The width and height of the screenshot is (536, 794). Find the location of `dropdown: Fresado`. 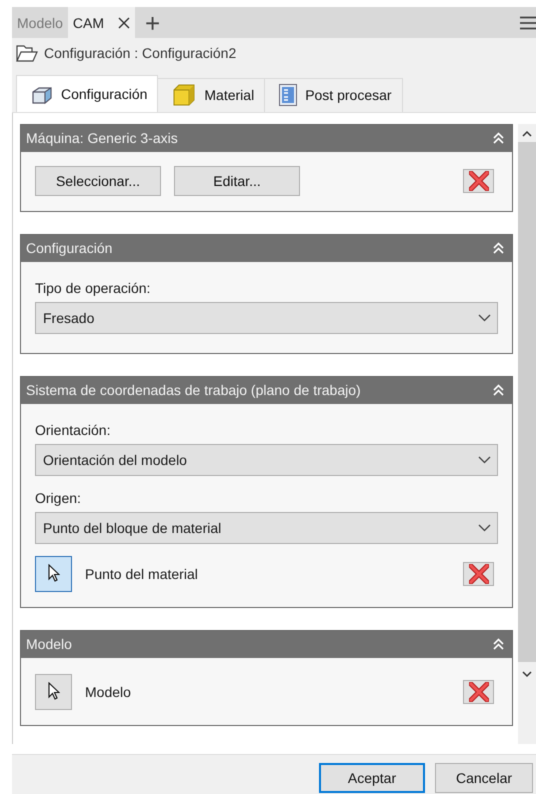

dropdown: Fresado is located at coordinates (266, 318).